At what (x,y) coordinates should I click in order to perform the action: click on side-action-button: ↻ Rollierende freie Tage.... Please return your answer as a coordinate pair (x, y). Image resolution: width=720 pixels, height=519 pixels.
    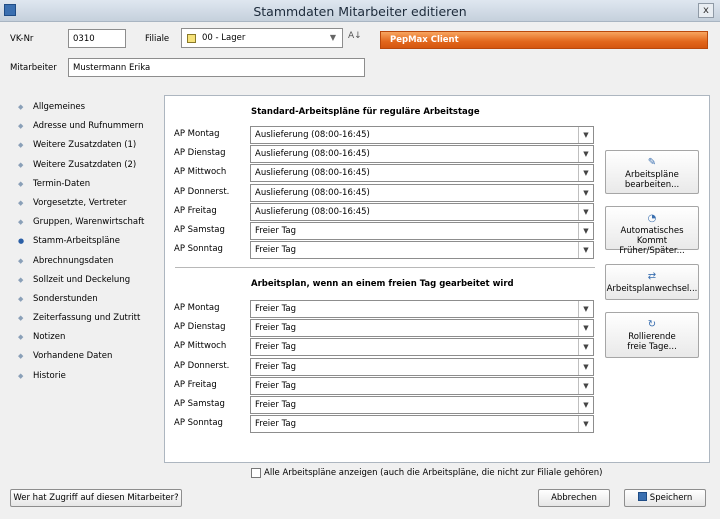
    Looking at the image, I should click on (652, 335).